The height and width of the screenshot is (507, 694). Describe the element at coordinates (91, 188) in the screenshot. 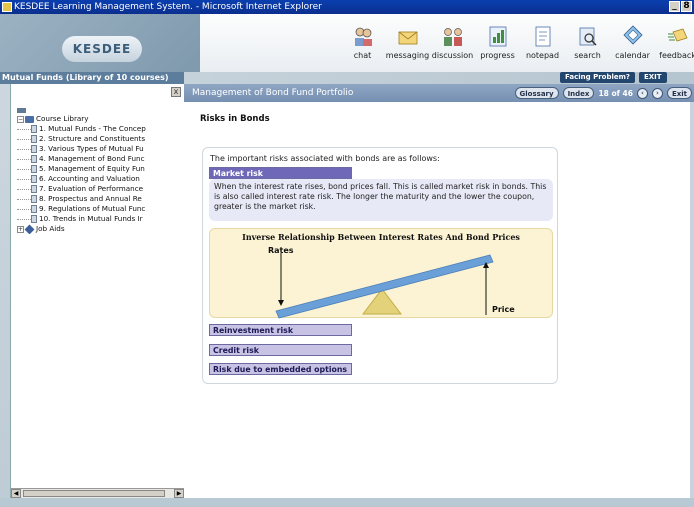

I see `course-item-label: 7. Evaluation of Performance` at that location.